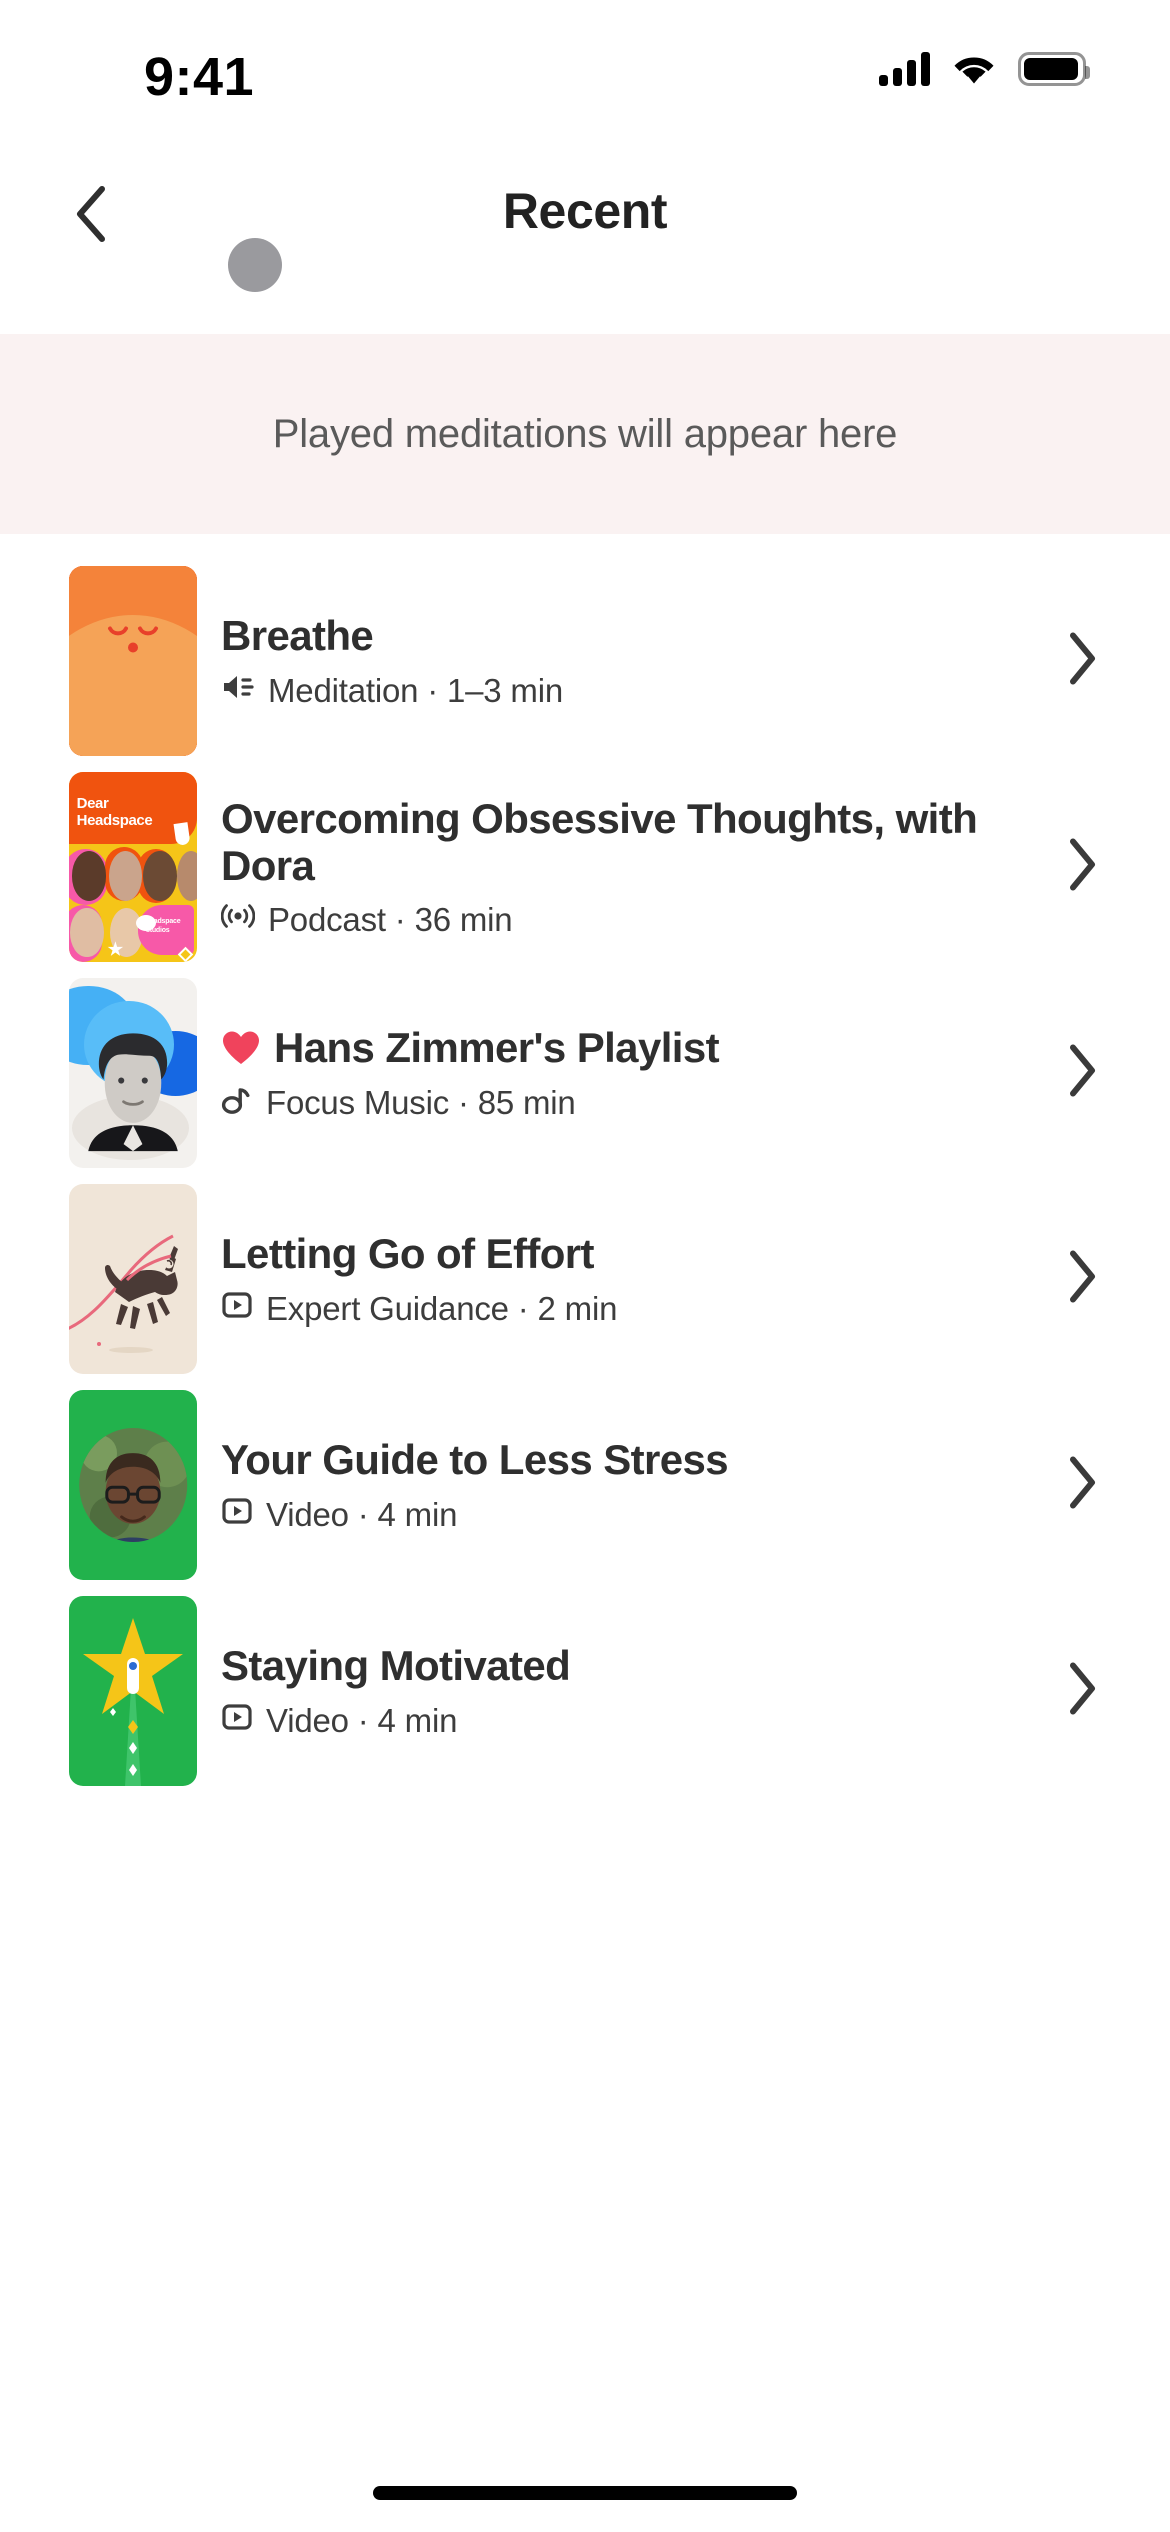 The image size is (1170, 2532). What do you see at coordinates (497, 1048) in the screenshot?
I see `list-item-title: Hans Zimmer's Playlist` at bounding box center [497, 1048].